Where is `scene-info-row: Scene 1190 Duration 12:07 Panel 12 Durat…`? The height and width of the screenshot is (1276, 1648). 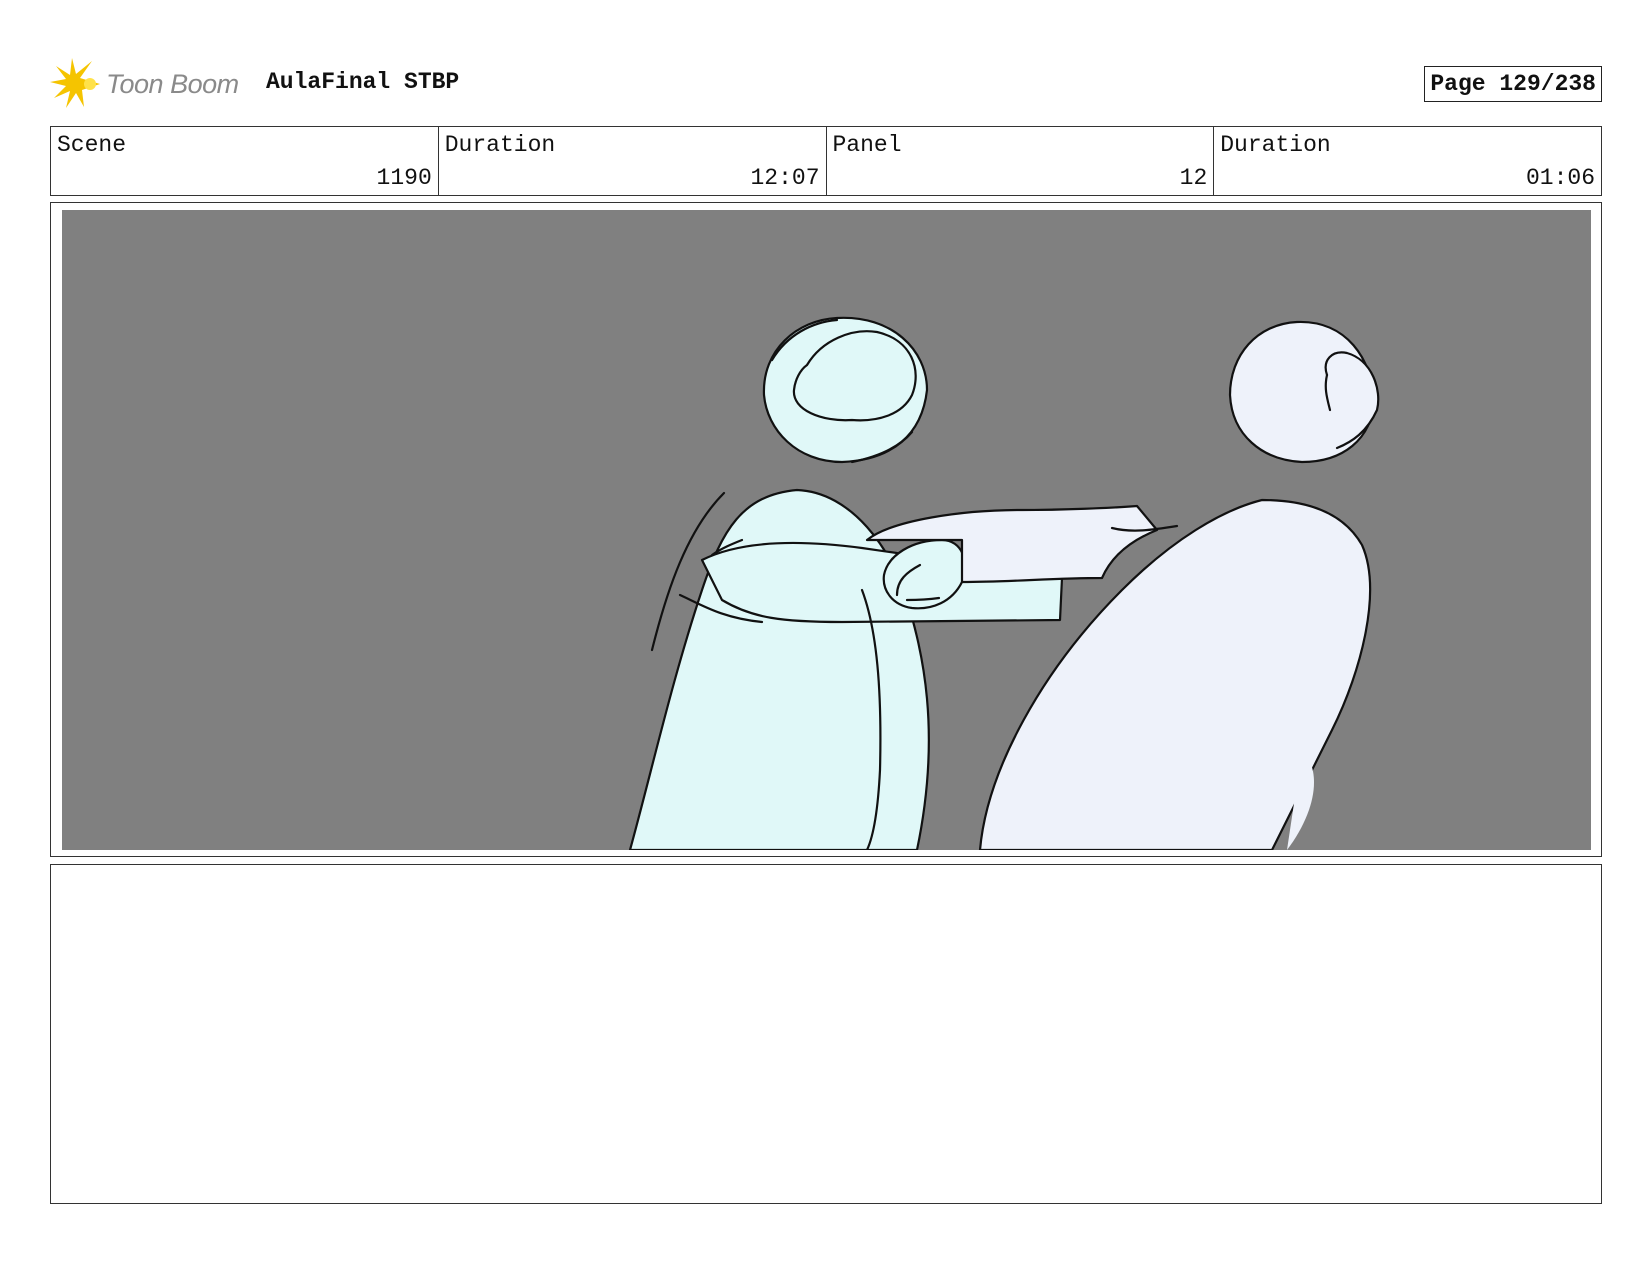
scene-info-row: Scene 1190 Duration 12:07 Panel 12 Durat… is located at coordinates (826, 161).